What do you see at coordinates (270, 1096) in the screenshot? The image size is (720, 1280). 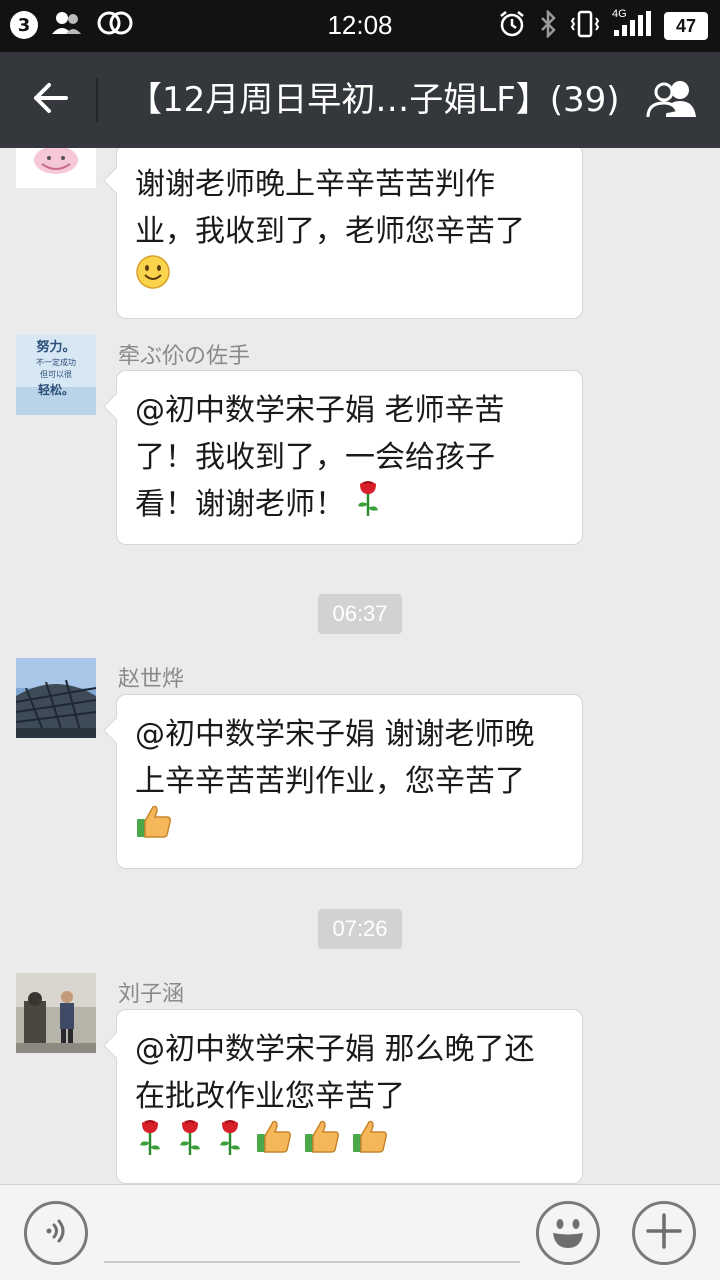 I see `message-text: 在批改作业您辛苦了` at bounding box center [270, 1096].